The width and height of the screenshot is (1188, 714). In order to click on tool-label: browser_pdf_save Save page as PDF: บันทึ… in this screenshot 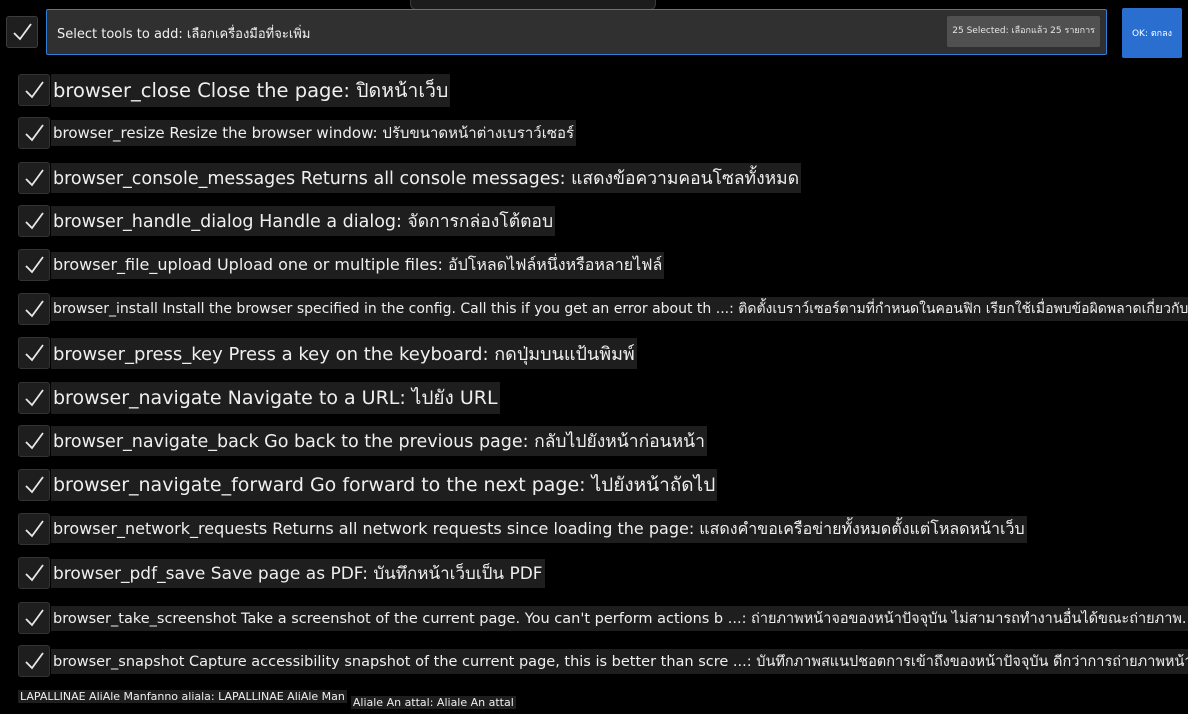, I will do `click(298, 573)`.